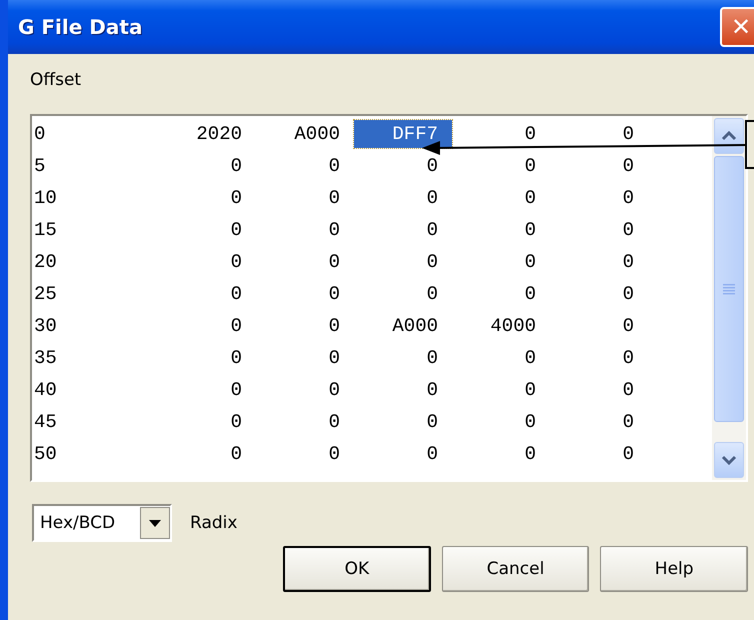  Describe the element at coordinates (39, 134) in the screenshot. I see `offset-cell-text: 0` at that location.